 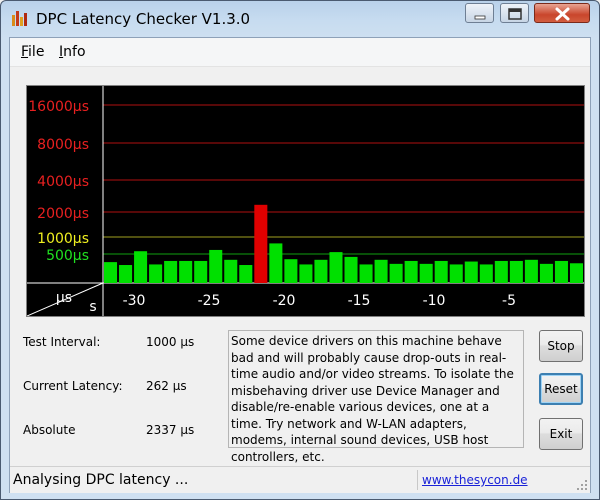 What do you see at coordinates (63, 214) in the screenshot?
I see `y-tick-label: 2000µs` at bounding box center [63, 214].